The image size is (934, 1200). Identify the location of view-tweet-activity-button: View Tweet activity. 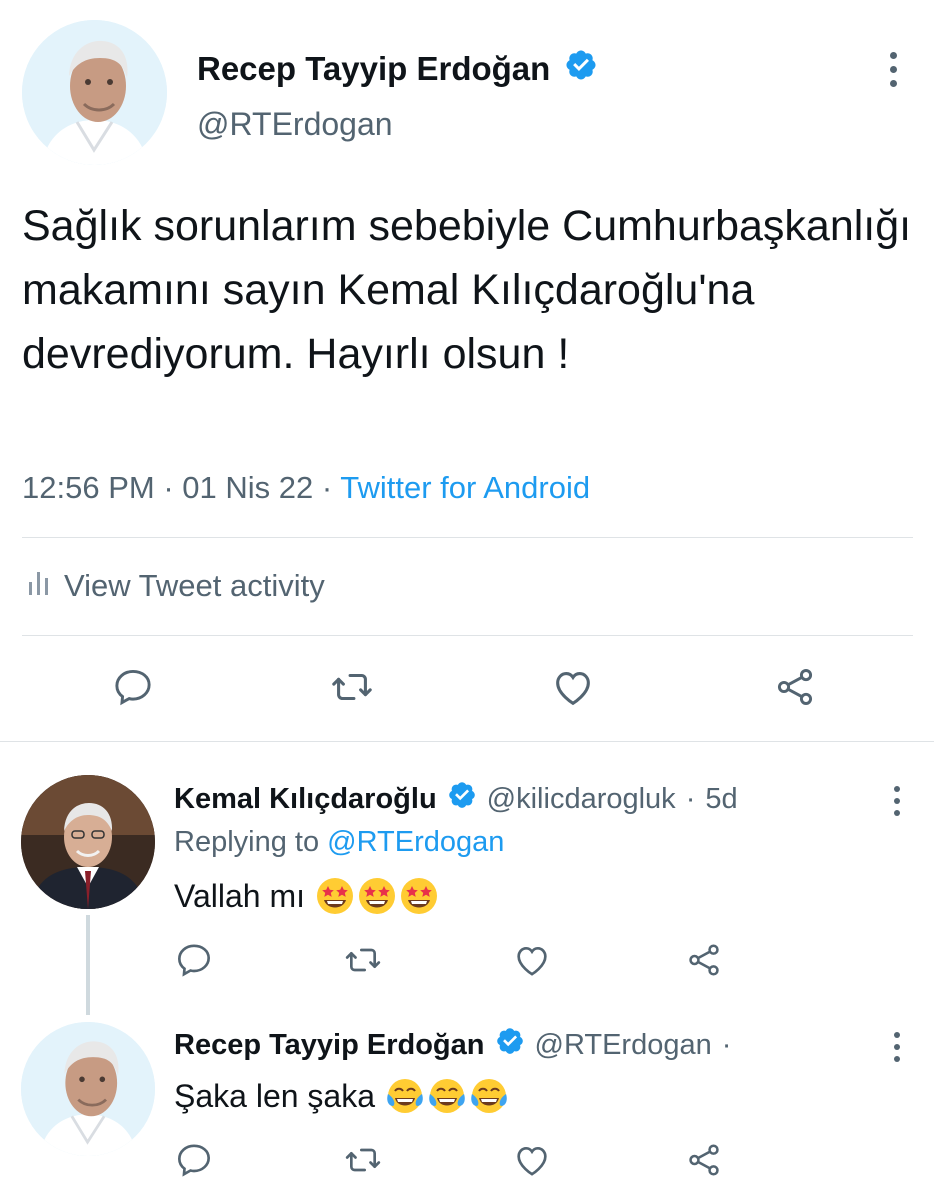
(176, 586).